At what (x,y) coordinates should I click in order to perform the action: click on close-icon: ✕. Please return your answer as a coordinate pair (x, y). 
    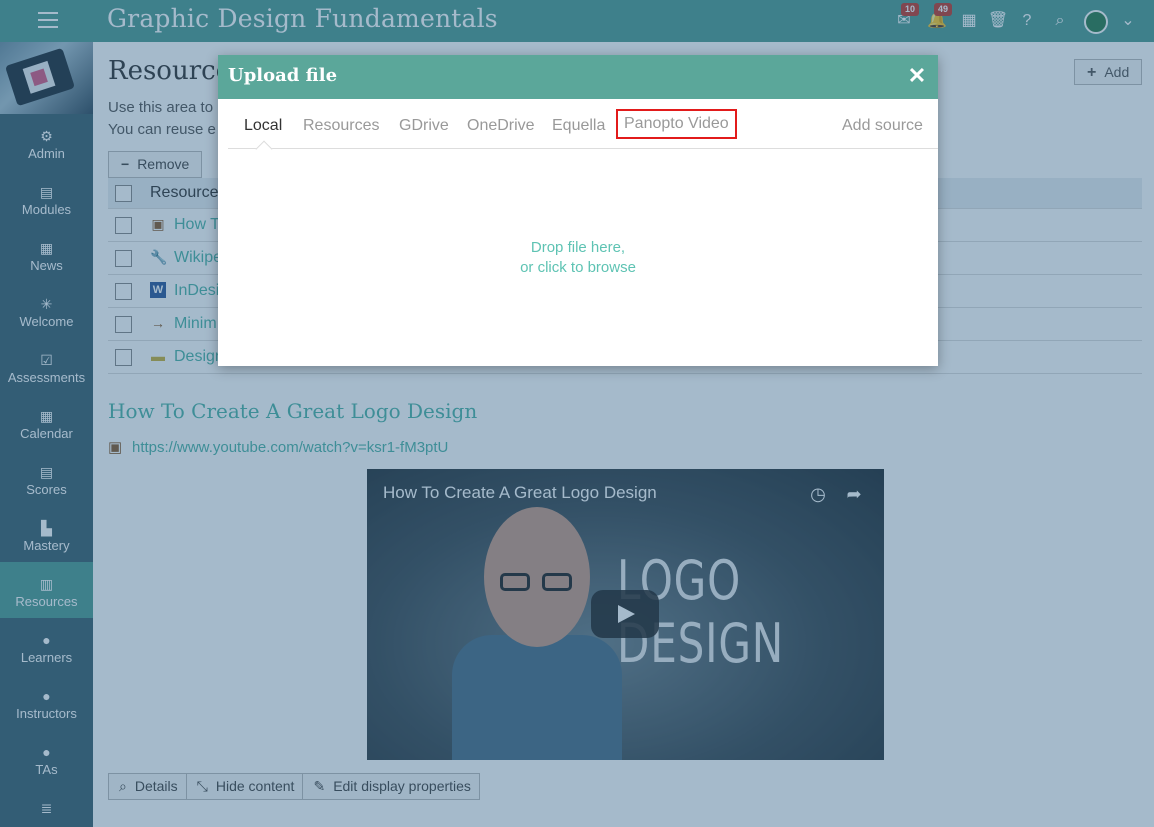
    Looking at the image, I should click on (917, 76).